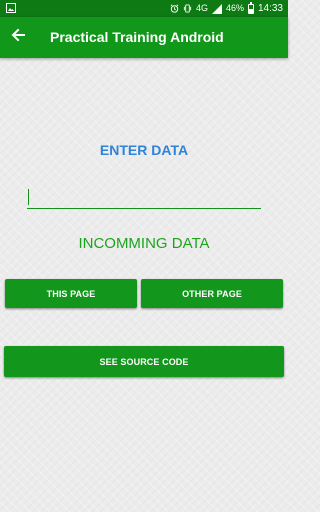 The height and width of the screenshot is (512, 320). I want to click on battery-icon, so click(250, 7).